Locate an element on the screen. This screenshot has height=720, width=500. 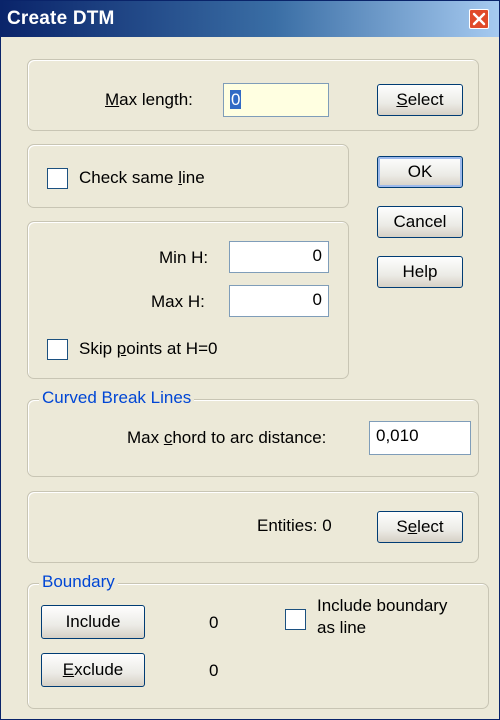
min-h-input: 0 is located at coordinates (279, 257).